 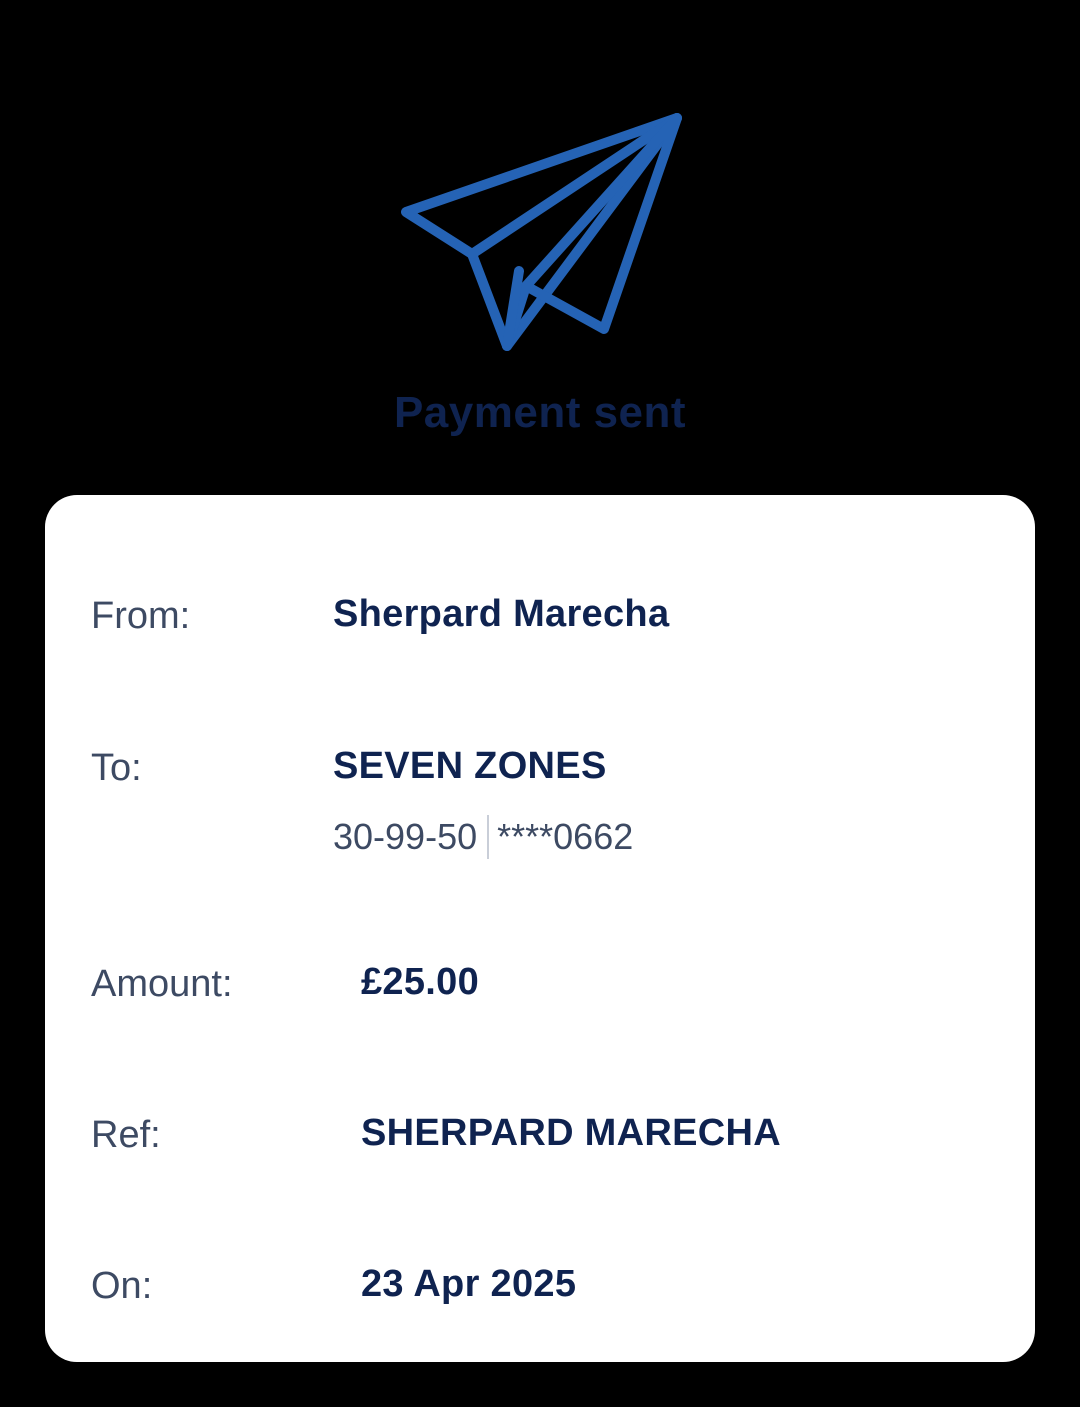 What do you see at coordinates (141, 616) in the screenshot?
I see `from-label: From:` at bounding box center [141, 616].